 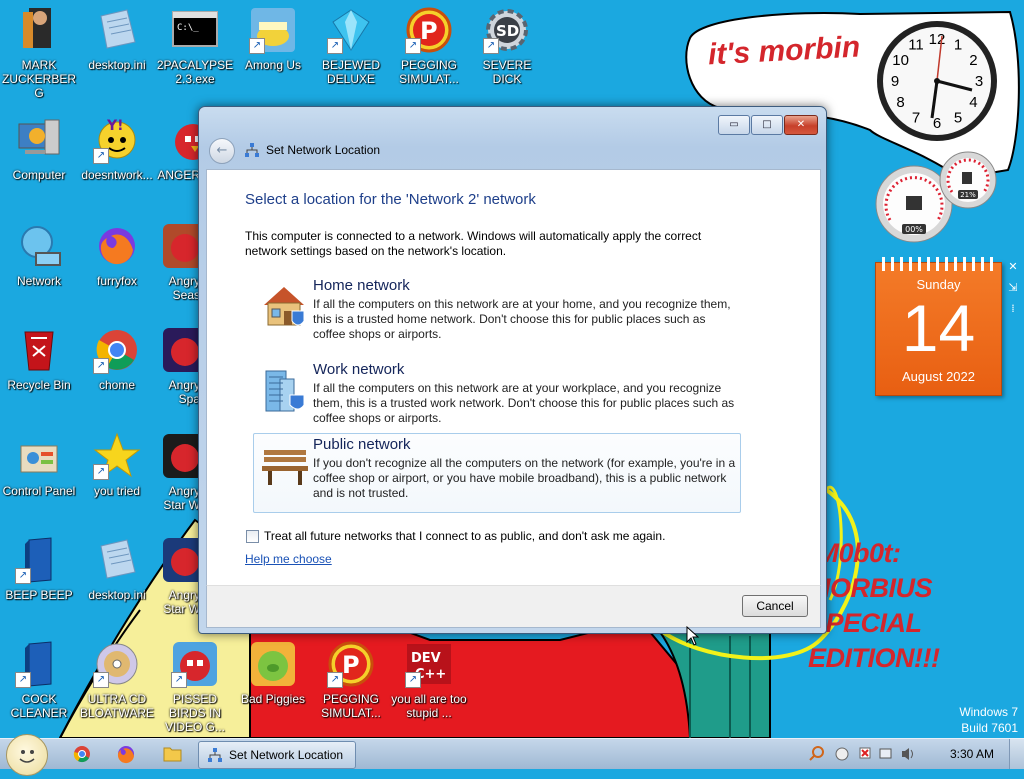 I want to click on desktop-icon-label: Network, so click(x=38, y=281).